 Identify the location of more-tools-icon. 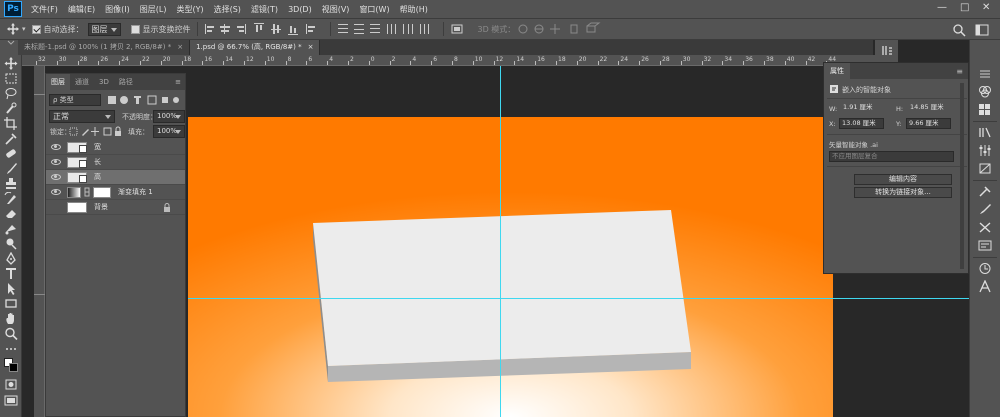
(11, 348).